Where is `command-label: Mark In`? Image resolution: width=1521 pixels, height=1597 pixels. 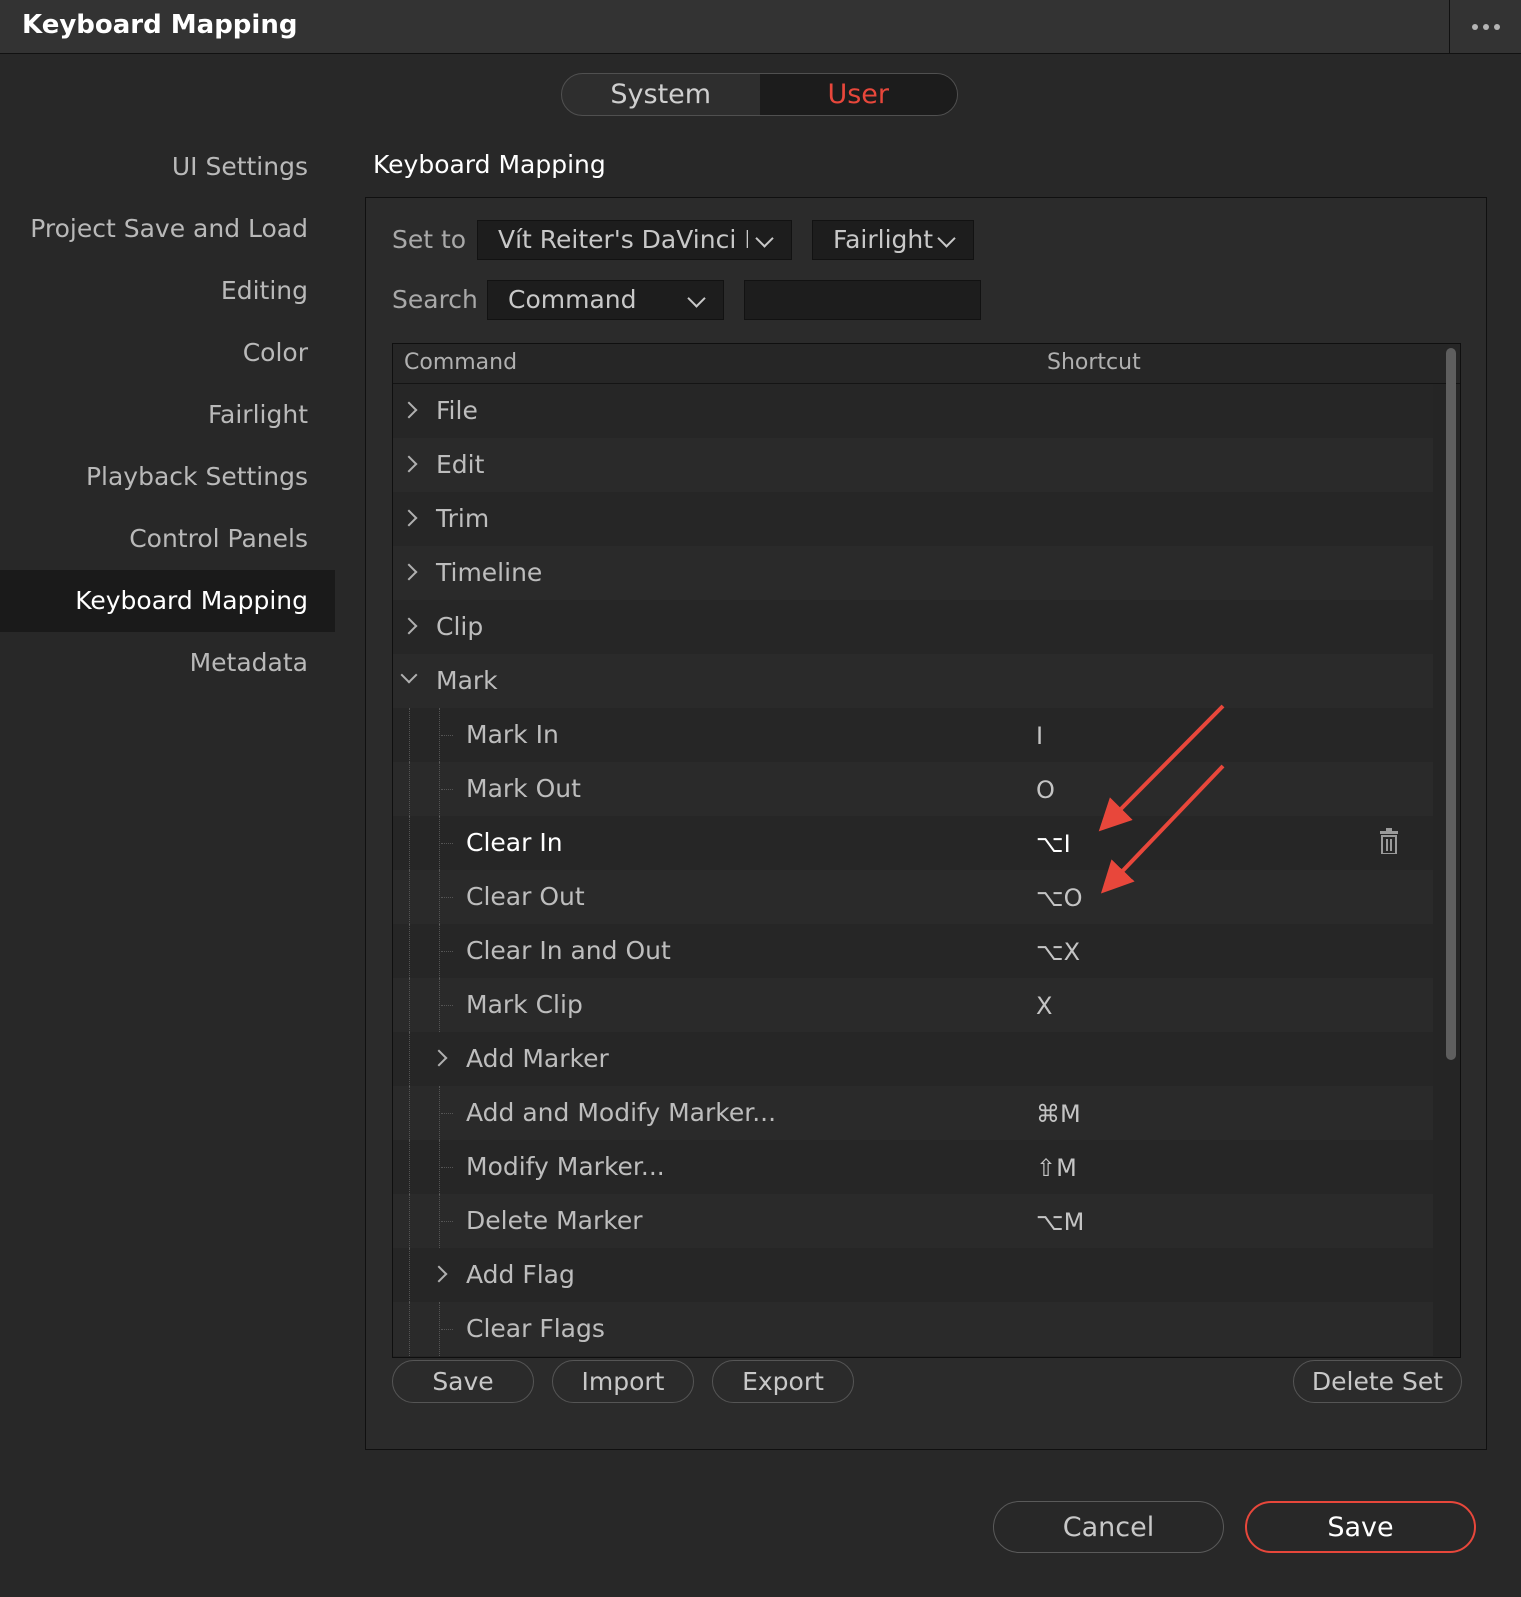 command-label: Mark In is located at coordinates (512, 734).